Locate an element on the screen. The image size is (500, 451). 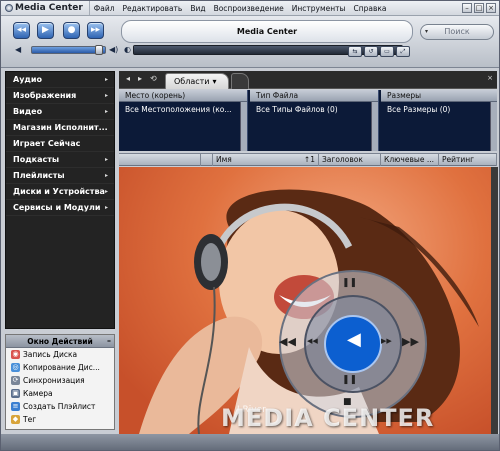
menu-help: Справка is located at coordinates (369, 8).